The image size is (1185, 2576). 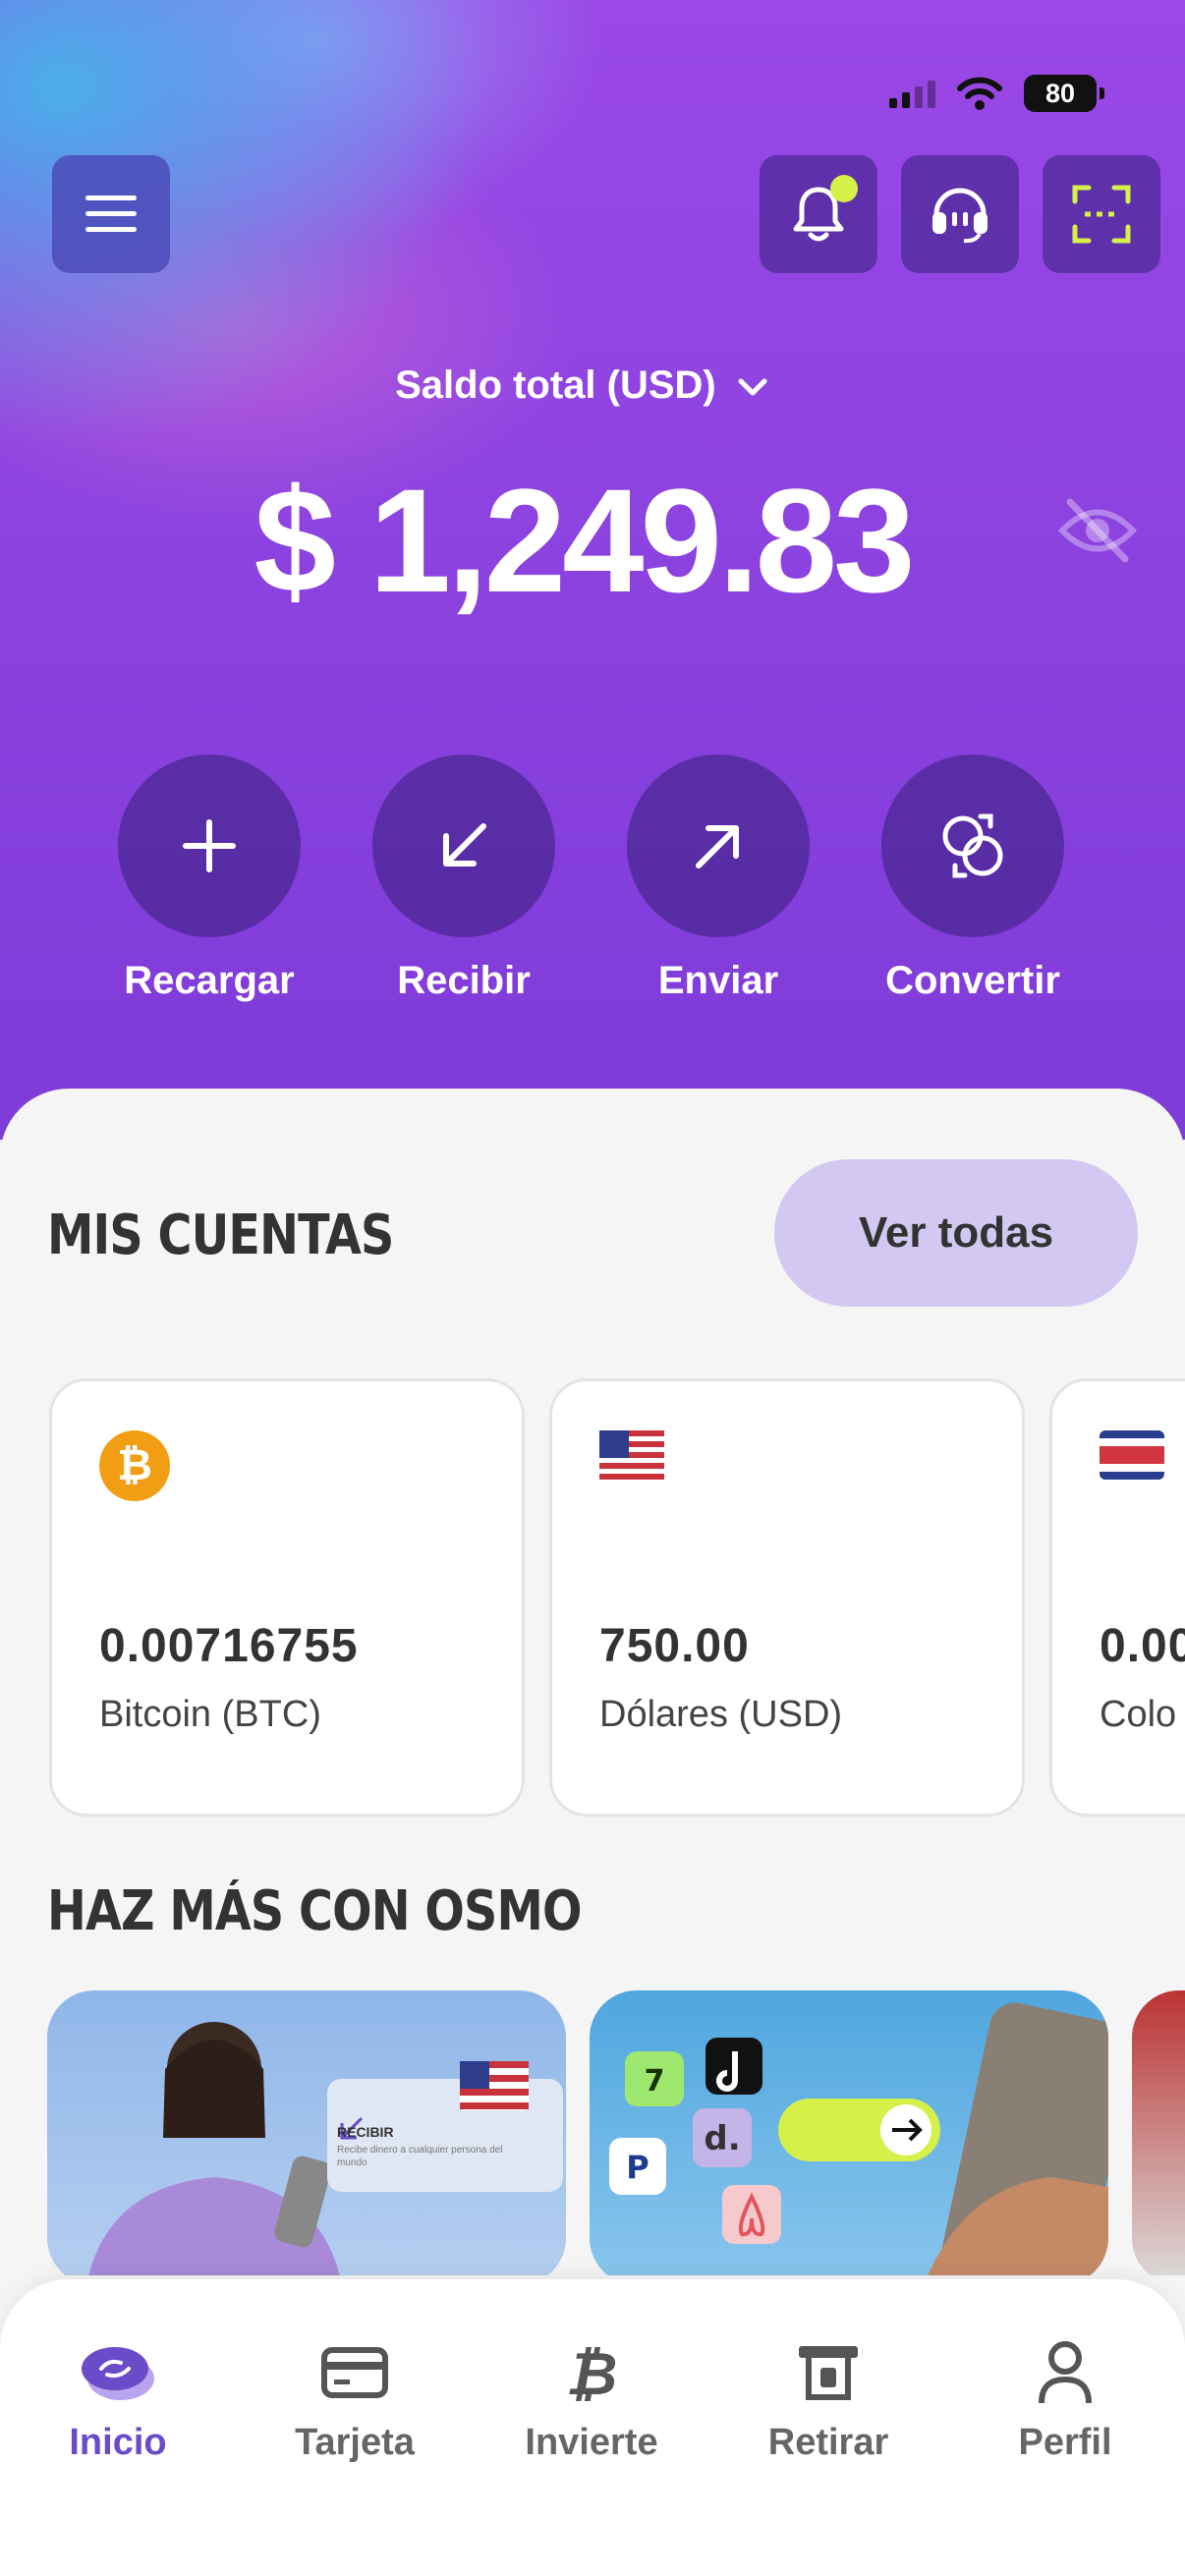 I want to click on battery-indicator: 80, so click(x=1064, y=93).